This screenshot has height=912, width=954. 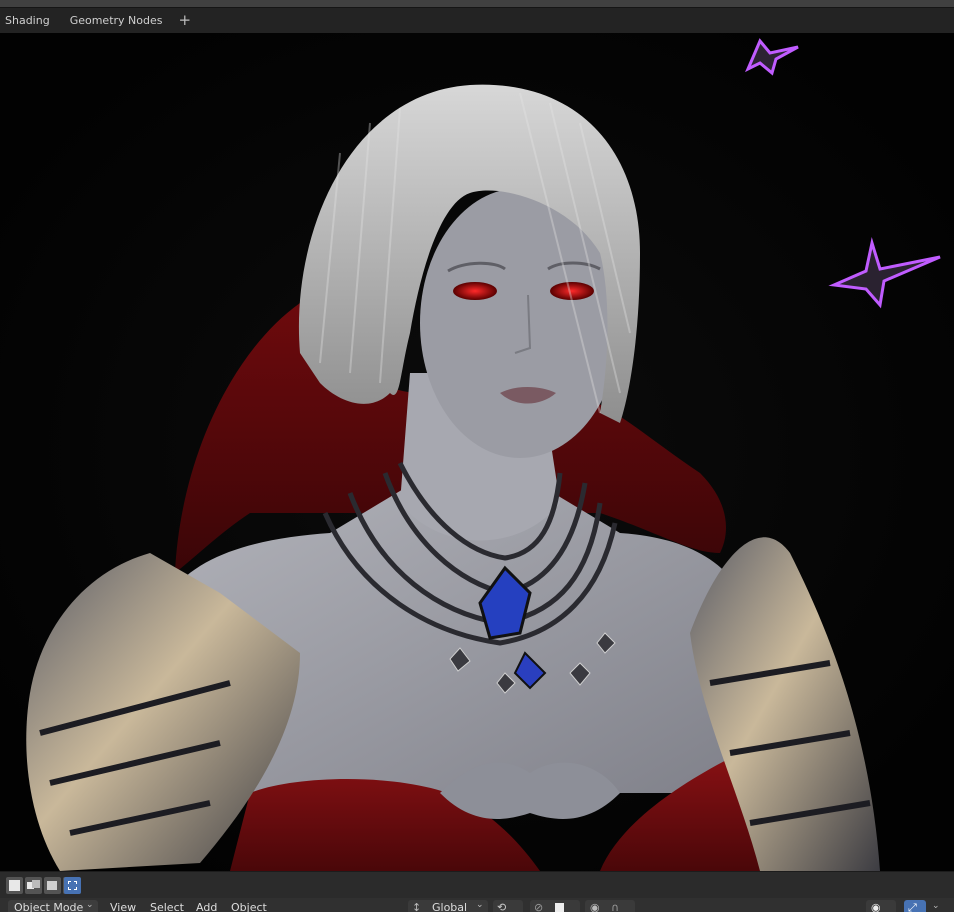 What do you see at coordinates (876, 906) in the screenshot?
I see `eye-icon: ◉` at bounding box center [876, 906].